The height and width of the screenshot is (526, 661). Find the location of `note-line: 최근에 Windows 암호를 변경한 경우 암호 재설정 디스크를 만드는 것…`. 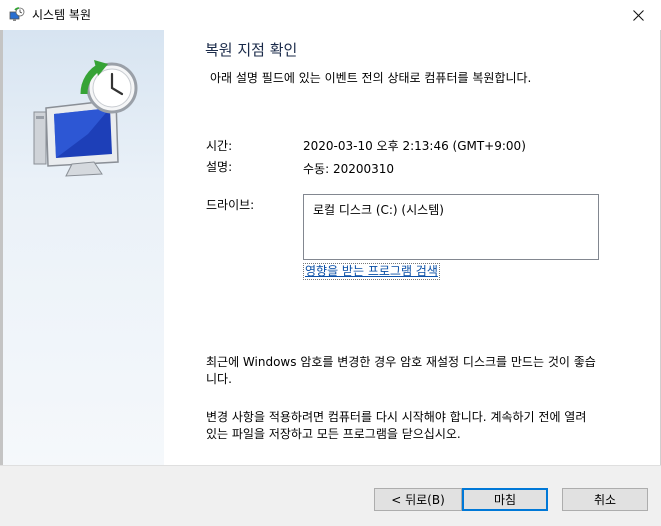

note-line: 최근에 Windows 암호를 변경한 경우 암호 재설정 디스크를 만드는 것… is located at coordinates (401, 362).